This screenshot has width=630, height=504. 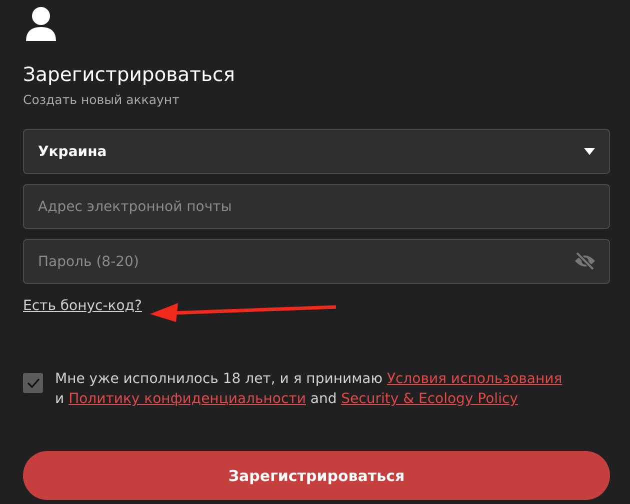 What do you see at coordinates (243, 312) in the screenshot?
I see `arrow-icon` at bounding box center [243, 312].